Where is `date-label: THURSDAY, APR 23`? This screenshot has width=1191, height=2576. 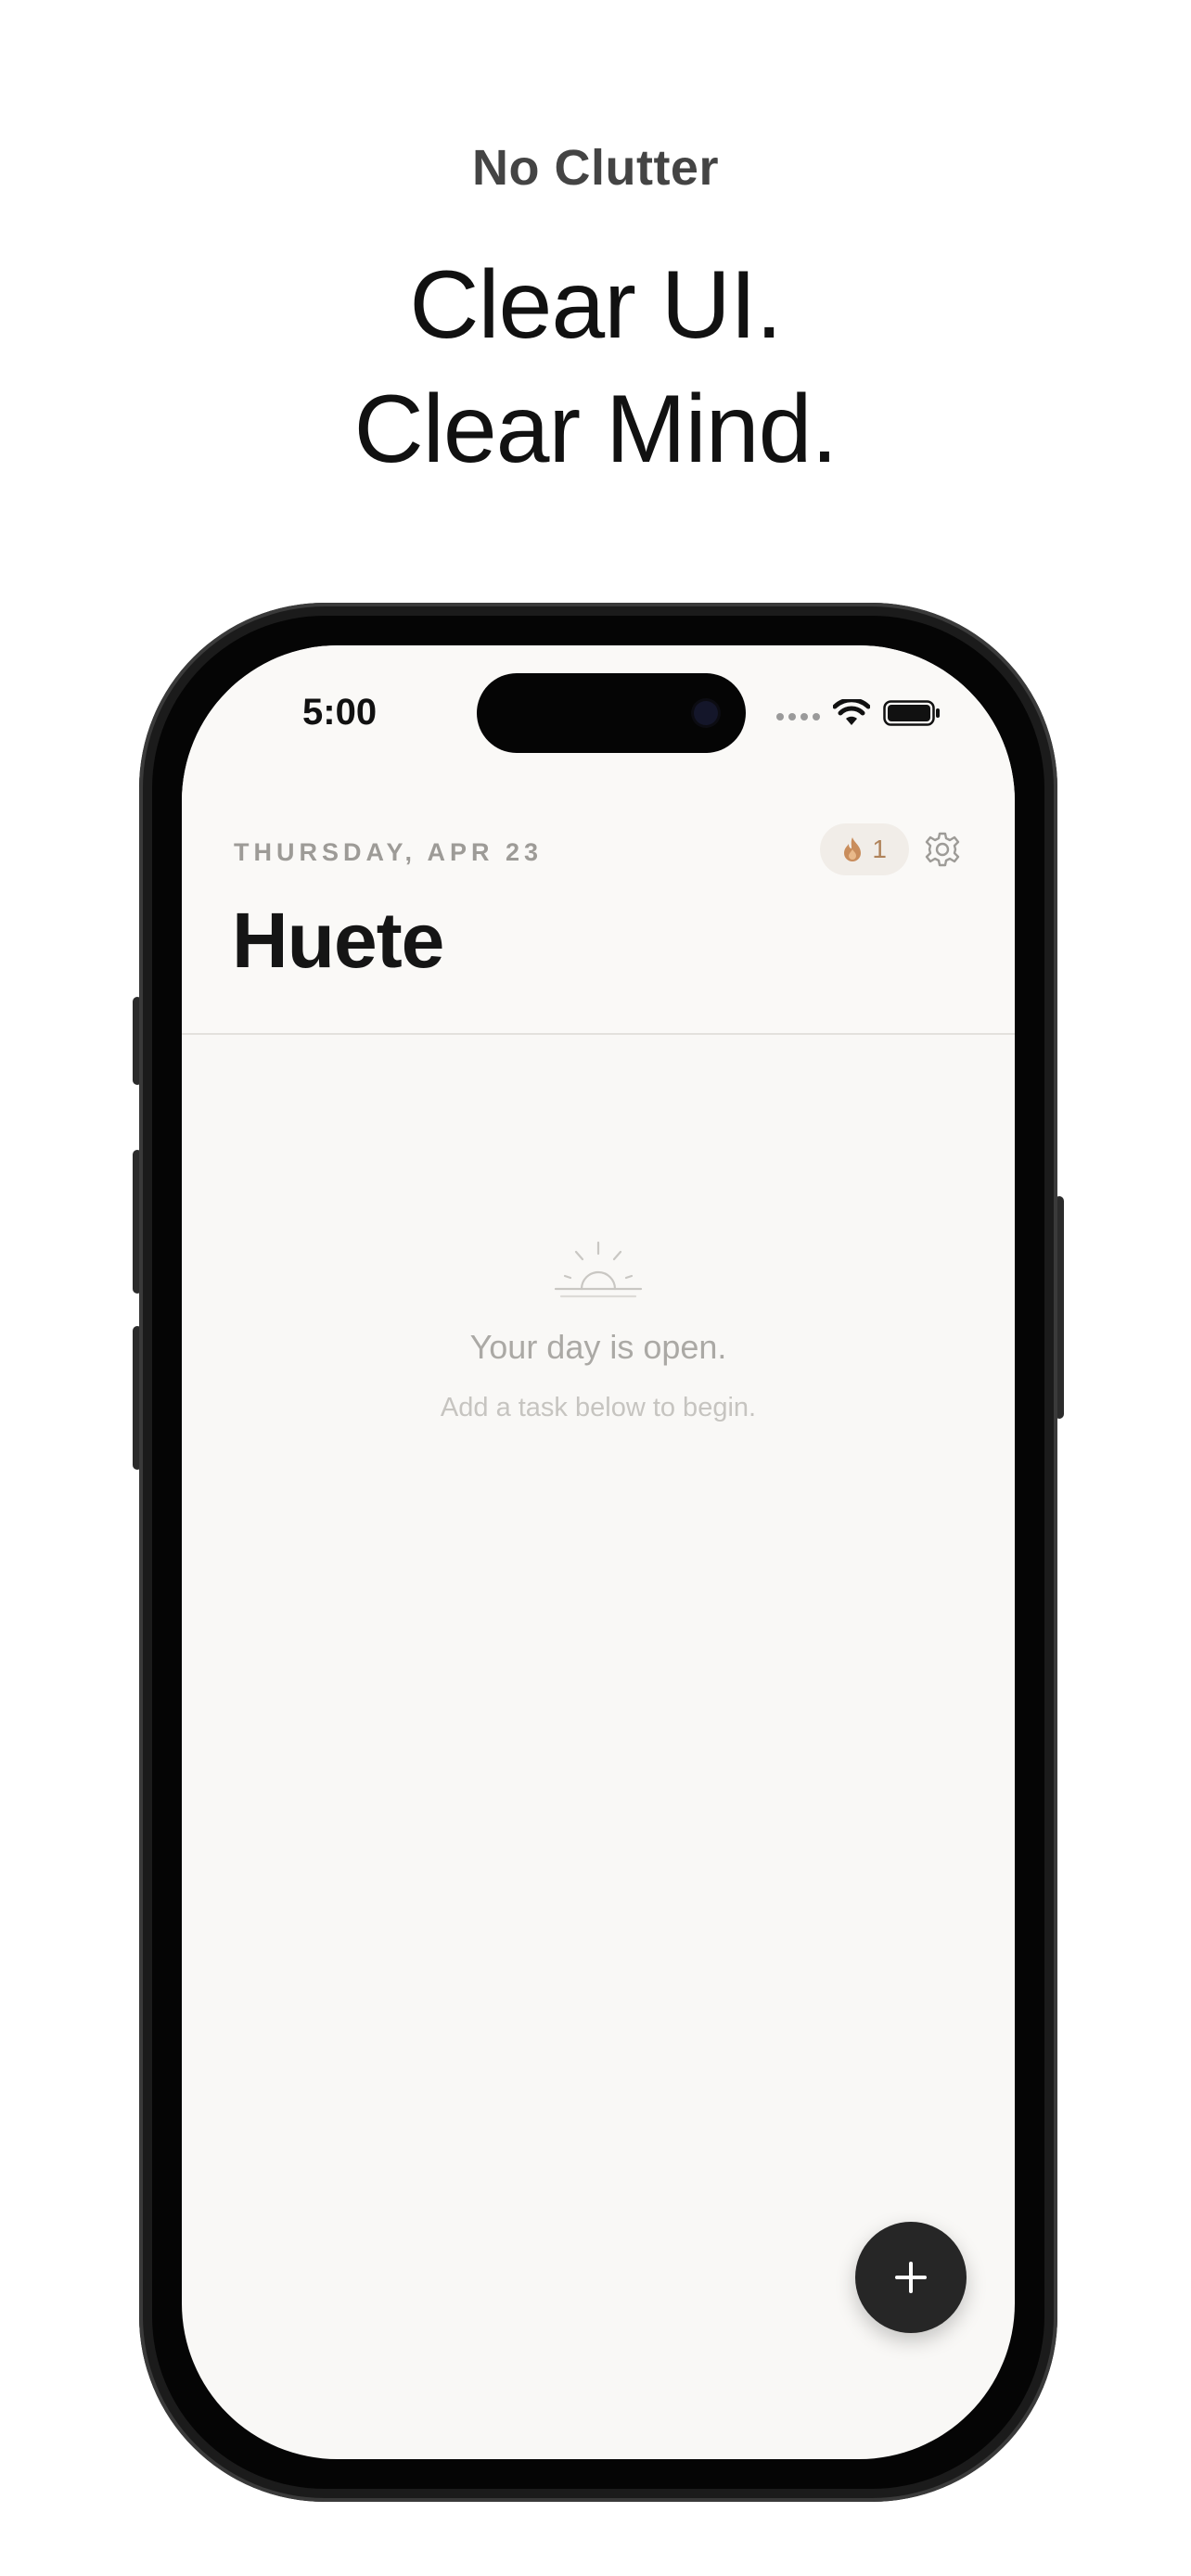 date-label: THURSDAY, APR 23 is located at coordinates (389, 852).